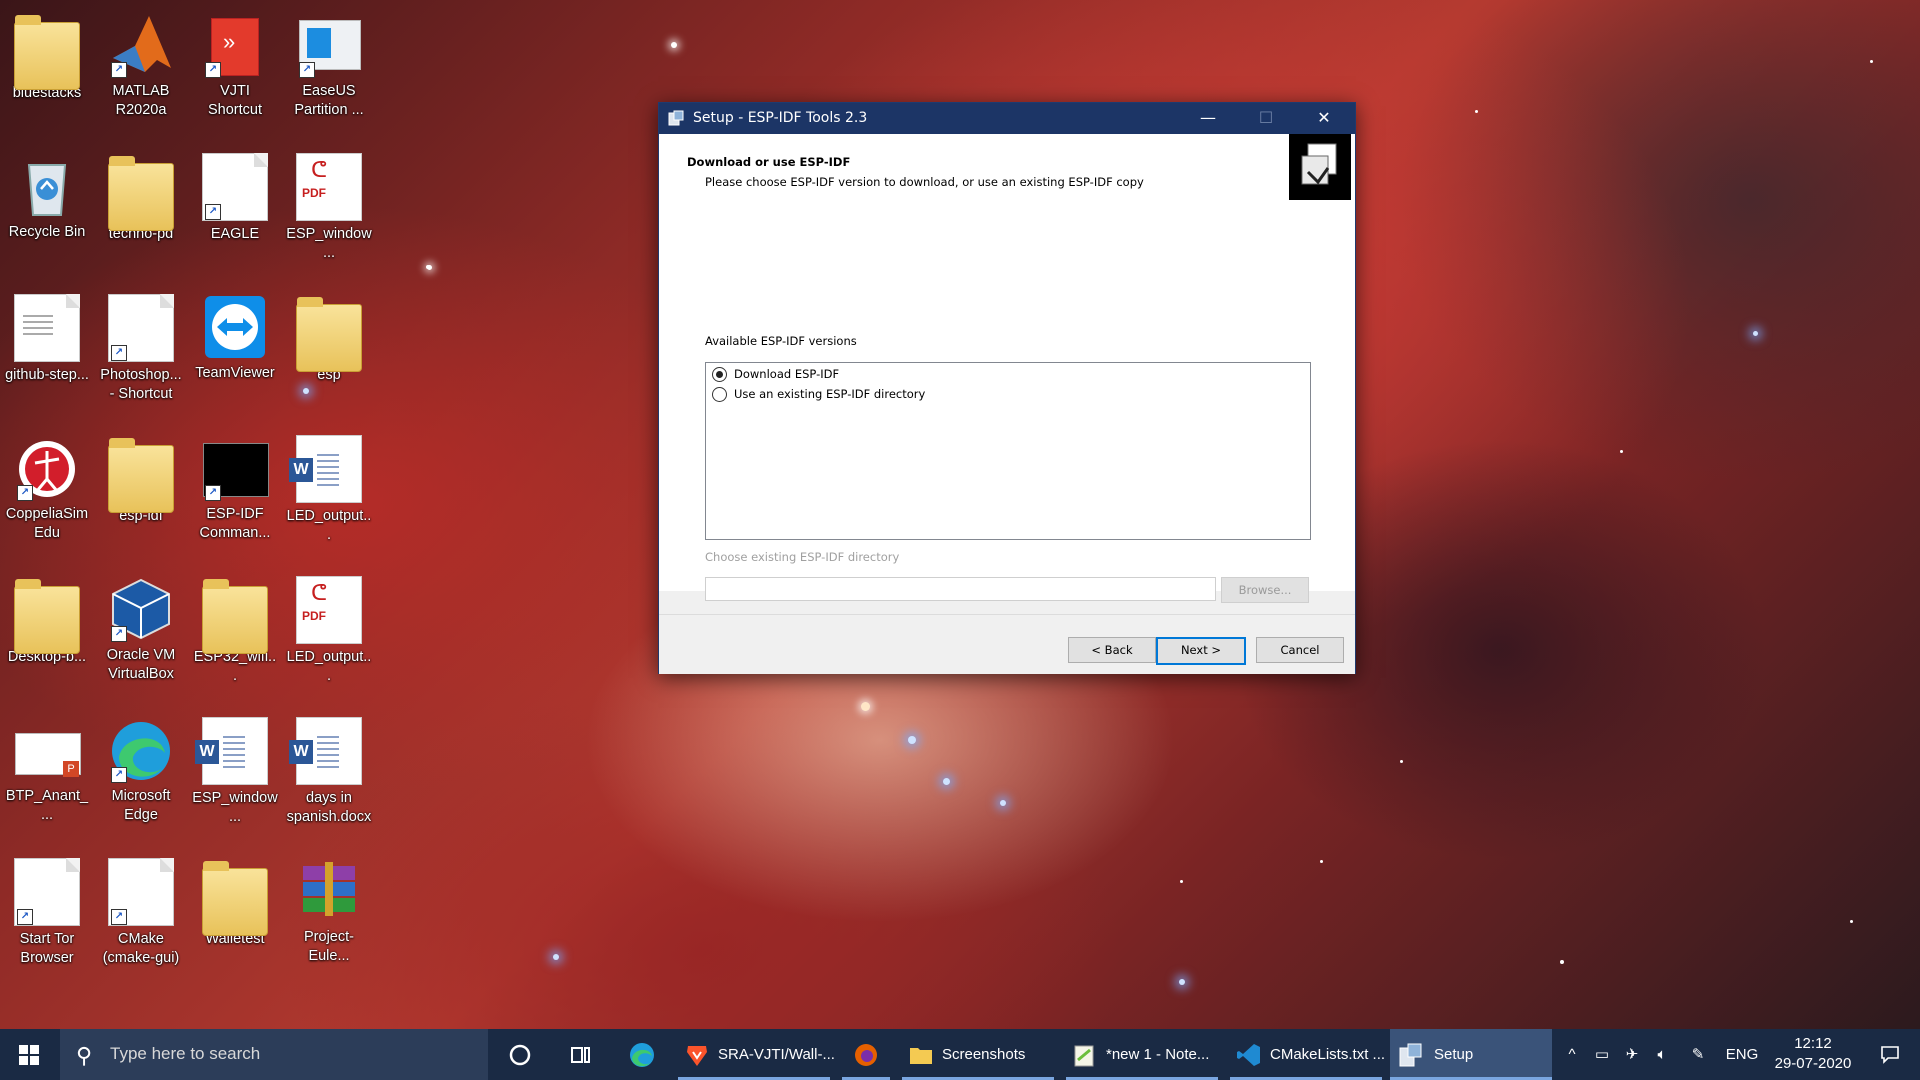 The image size is (1920, 1080). What do you see at coordinates (274, 1054) in the screenshot?
I see `taskbar-search-box: ⚲ Type here to search` at bounding box center [274, 1054].